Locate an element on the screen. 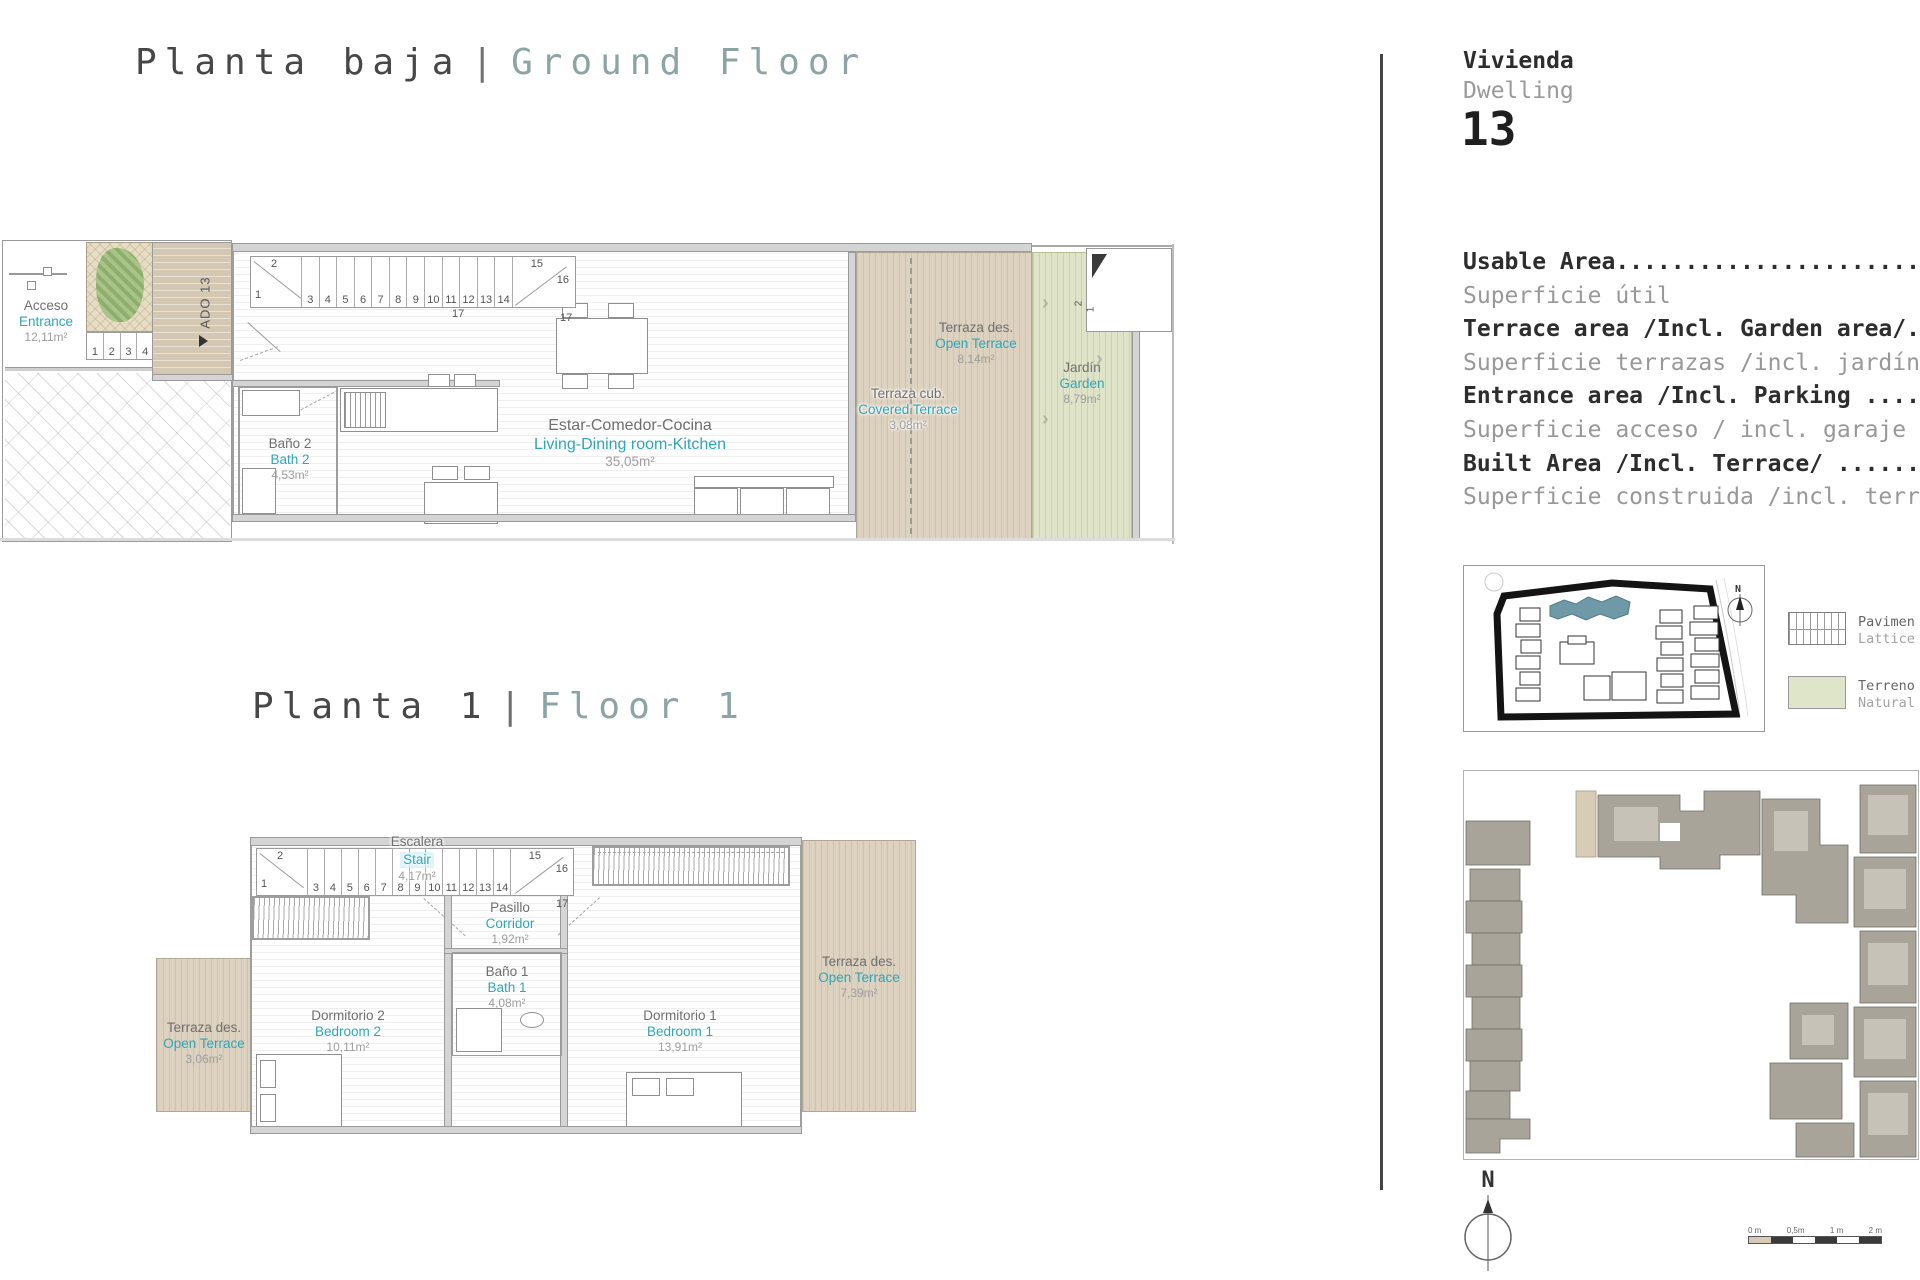  title-en: Floor 1 is located at coordinates (643, 706).